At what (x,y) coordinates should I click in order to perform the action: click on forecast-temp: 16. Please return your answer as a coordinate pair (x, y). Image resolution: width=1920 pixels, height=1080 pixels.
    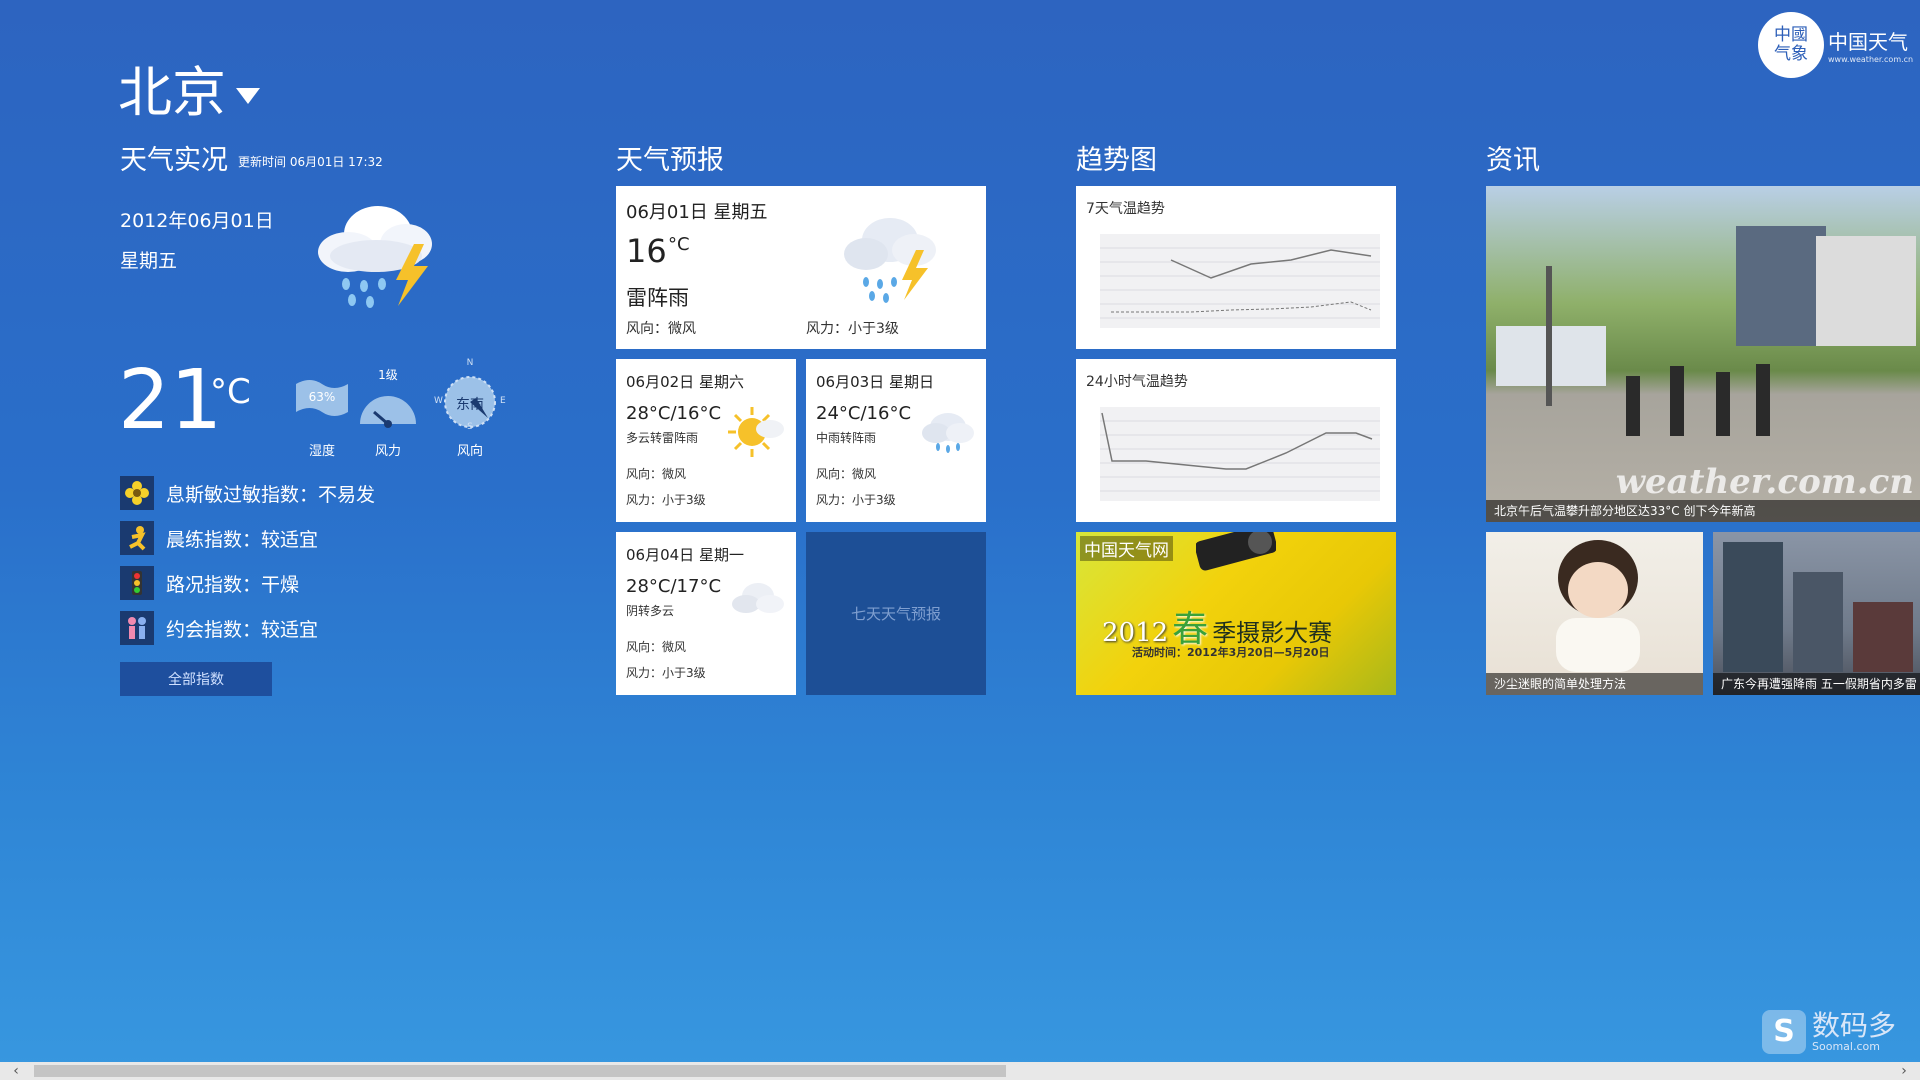
    Looking at the image, I should click on (646, 251).